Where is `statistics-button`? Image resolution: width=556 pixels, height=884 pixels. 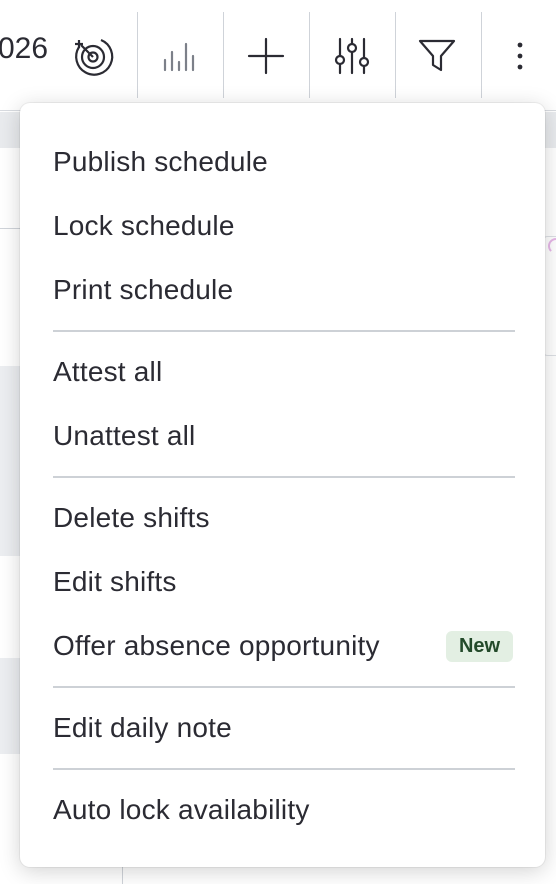
statistics-button is located at coordinates (180, 56).